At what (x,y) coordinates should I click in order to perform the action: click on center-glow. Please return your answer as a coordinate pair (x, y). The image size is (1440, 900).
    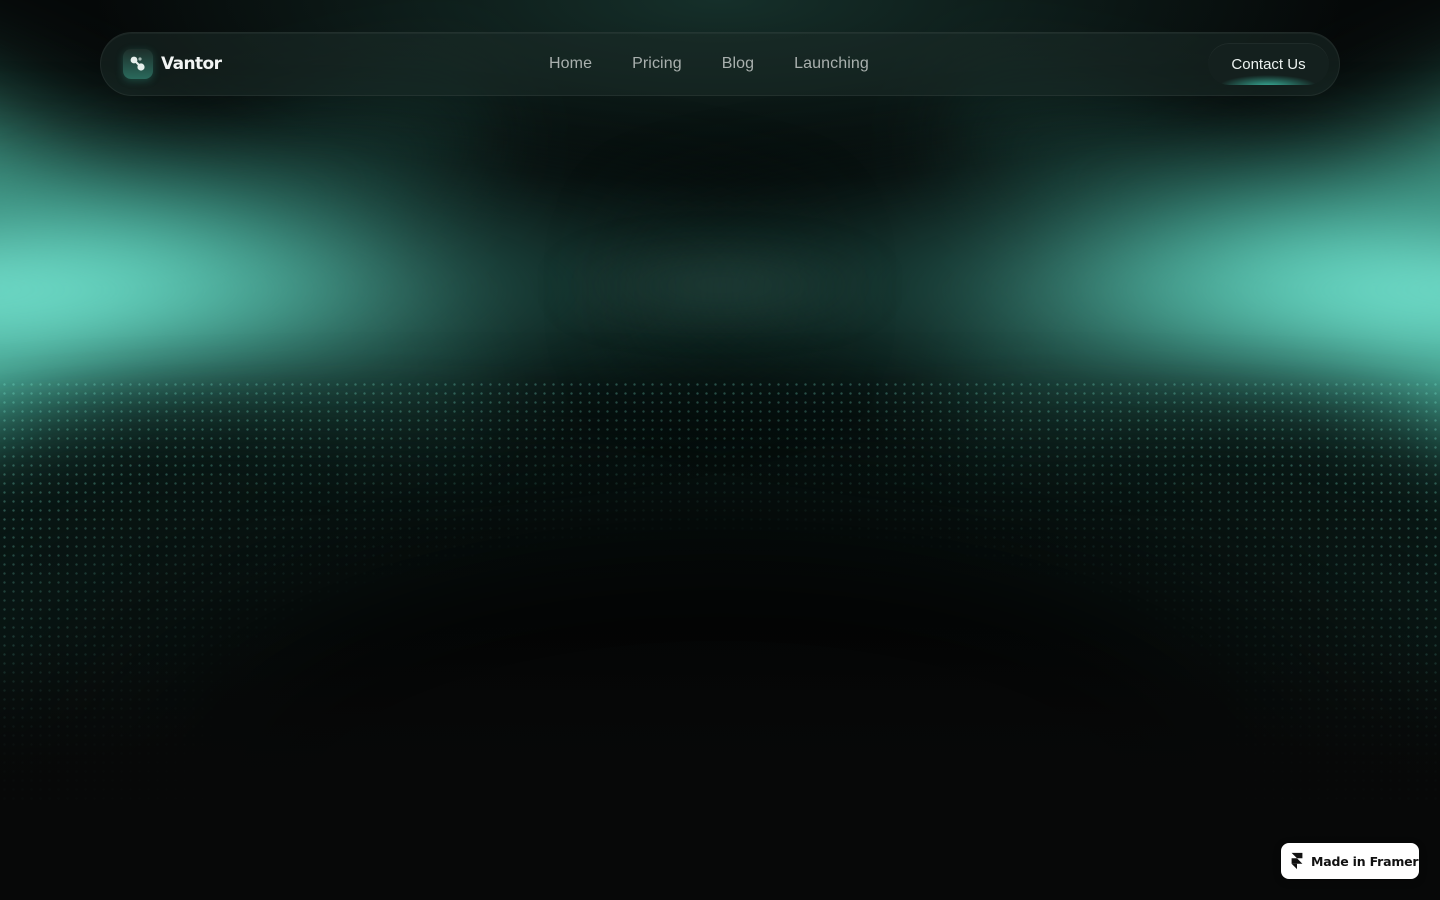
    Looking at the image, I should click on (720, 285).